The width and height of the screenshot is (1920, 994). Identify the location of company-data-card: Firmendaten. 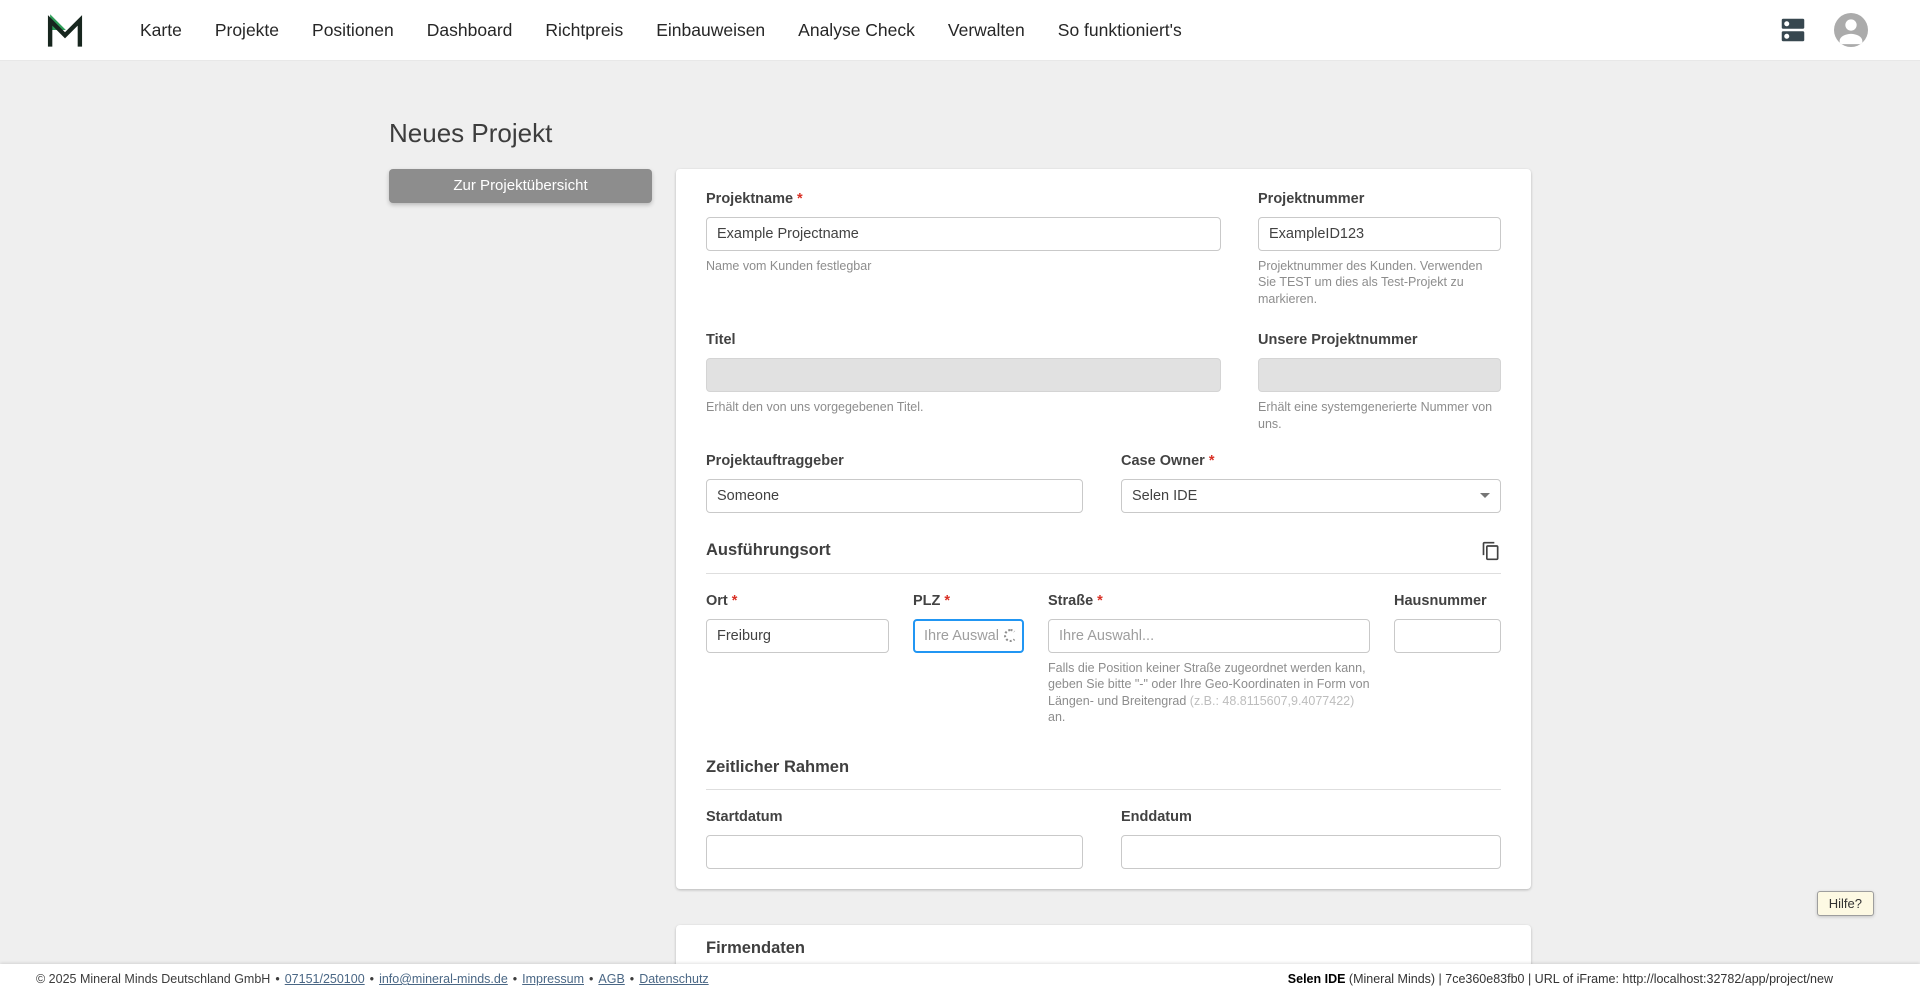
(1103, 944).